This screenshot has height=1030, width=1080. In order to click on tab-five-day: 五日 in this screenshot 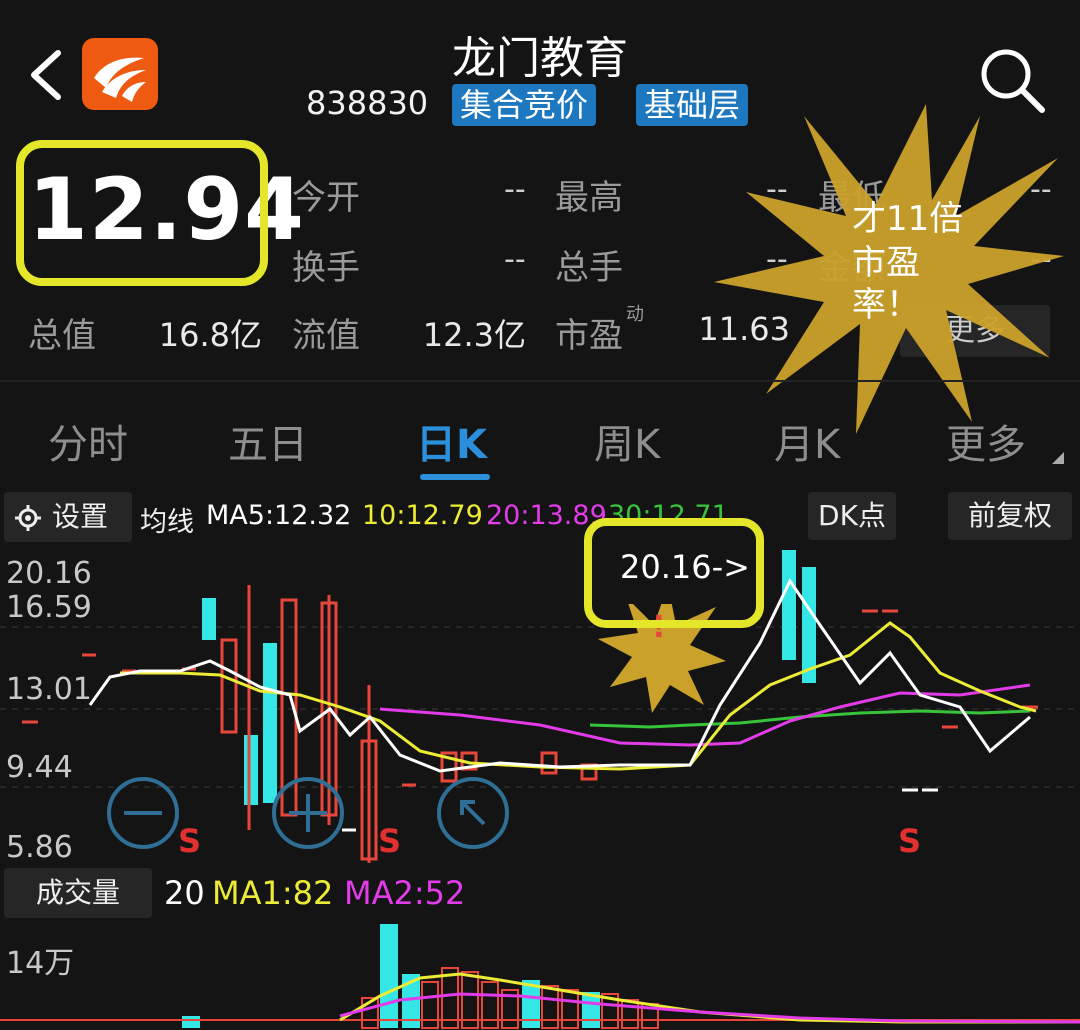, I will do `click(268, 441)`.